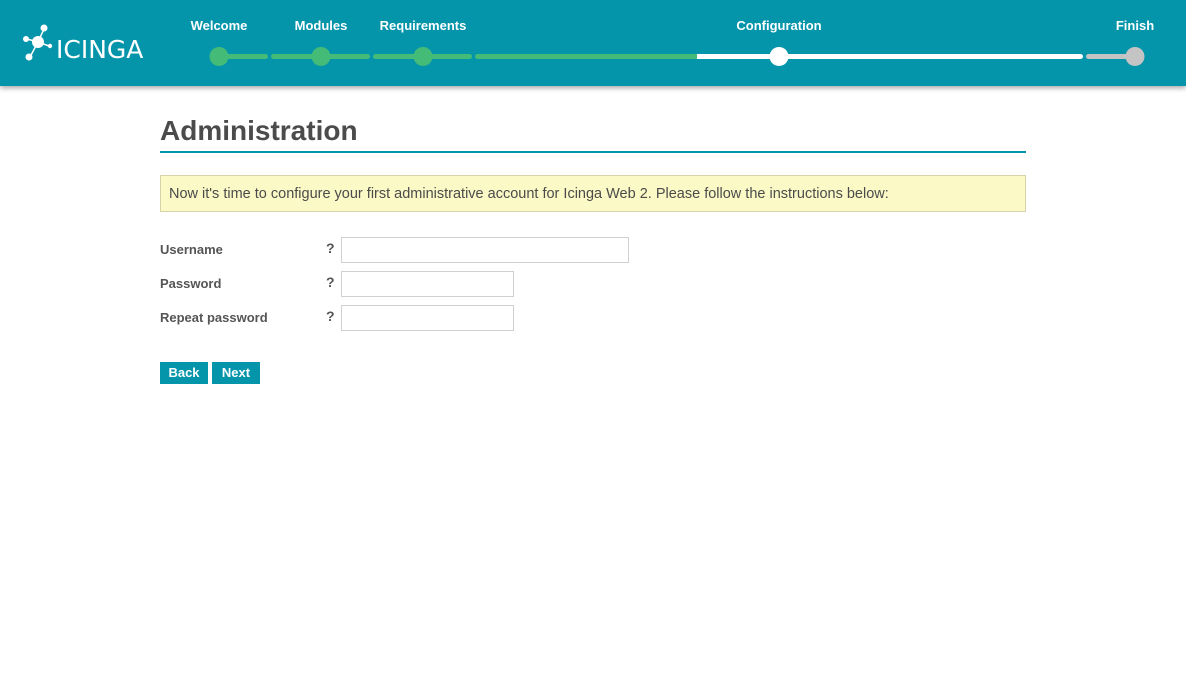  I want to click on username-label: Username, so click(191, 249).